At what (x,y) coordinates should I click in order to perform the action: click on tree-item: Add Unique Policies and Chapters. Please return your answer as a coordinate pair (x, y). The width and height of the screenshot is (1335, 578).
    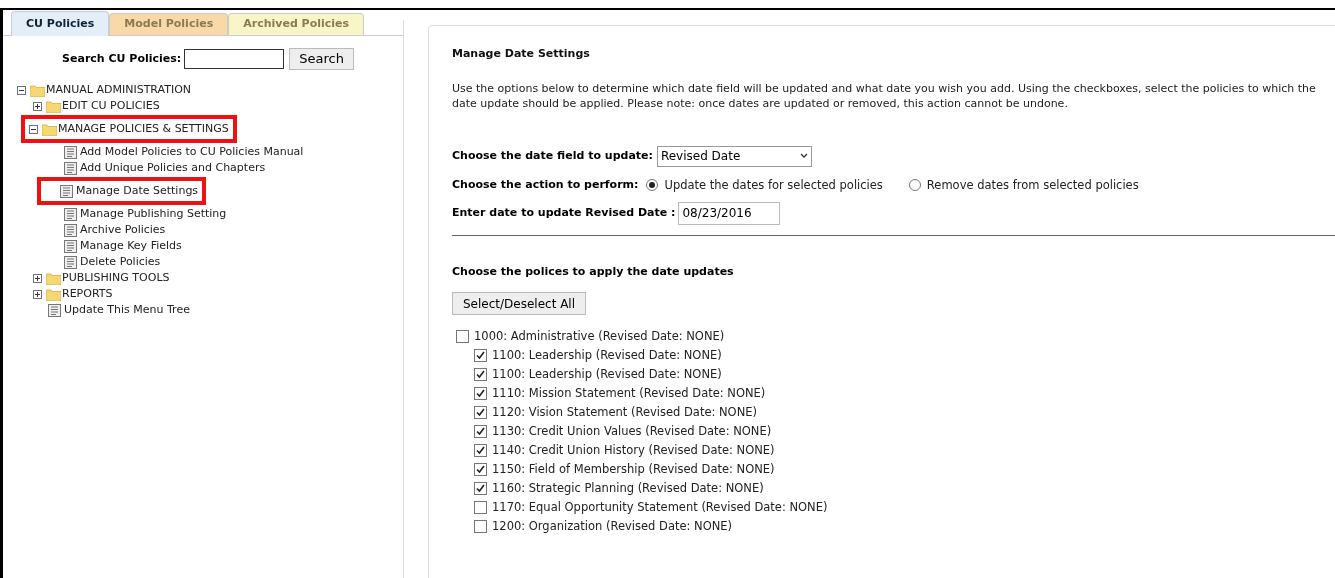
    Looking at the image, I should click on (173, 168).